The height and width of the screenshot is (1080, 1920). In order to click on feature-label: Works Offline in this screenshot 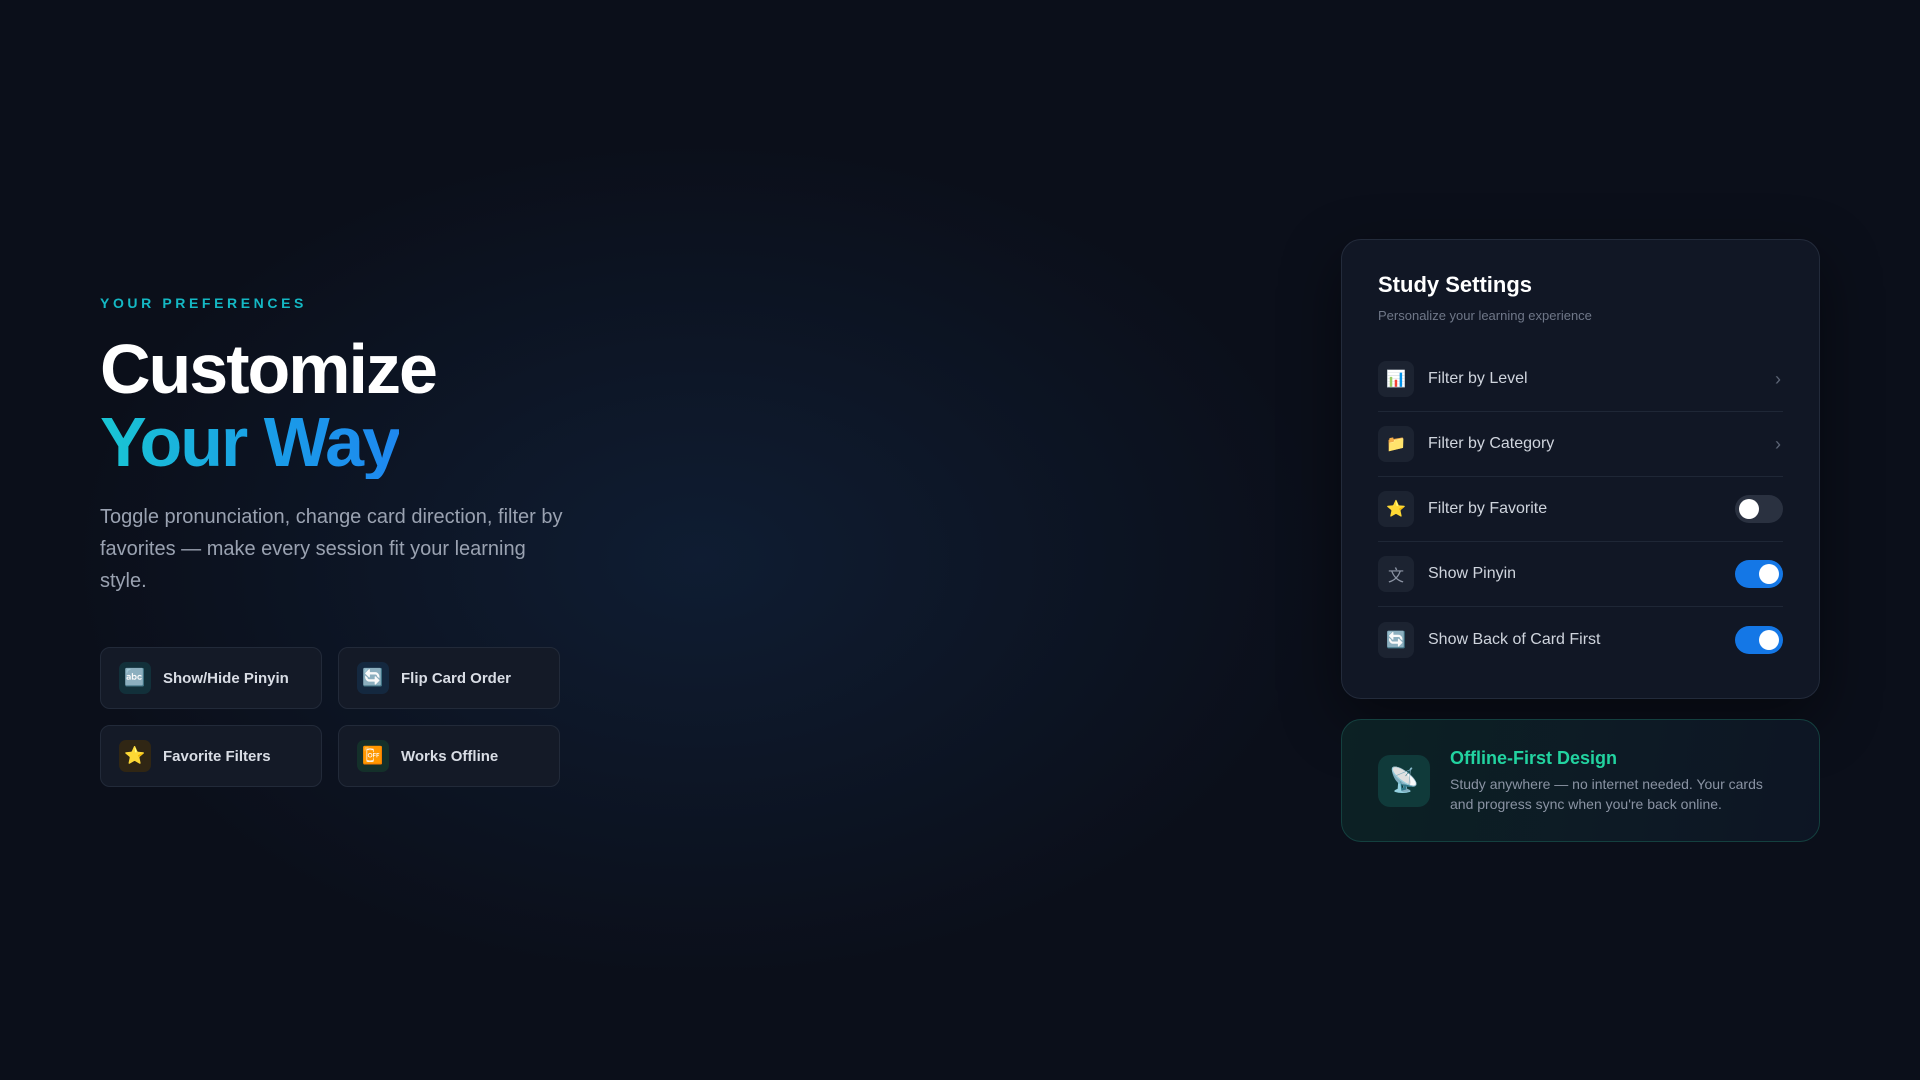, I will do `click(450, 756)`.